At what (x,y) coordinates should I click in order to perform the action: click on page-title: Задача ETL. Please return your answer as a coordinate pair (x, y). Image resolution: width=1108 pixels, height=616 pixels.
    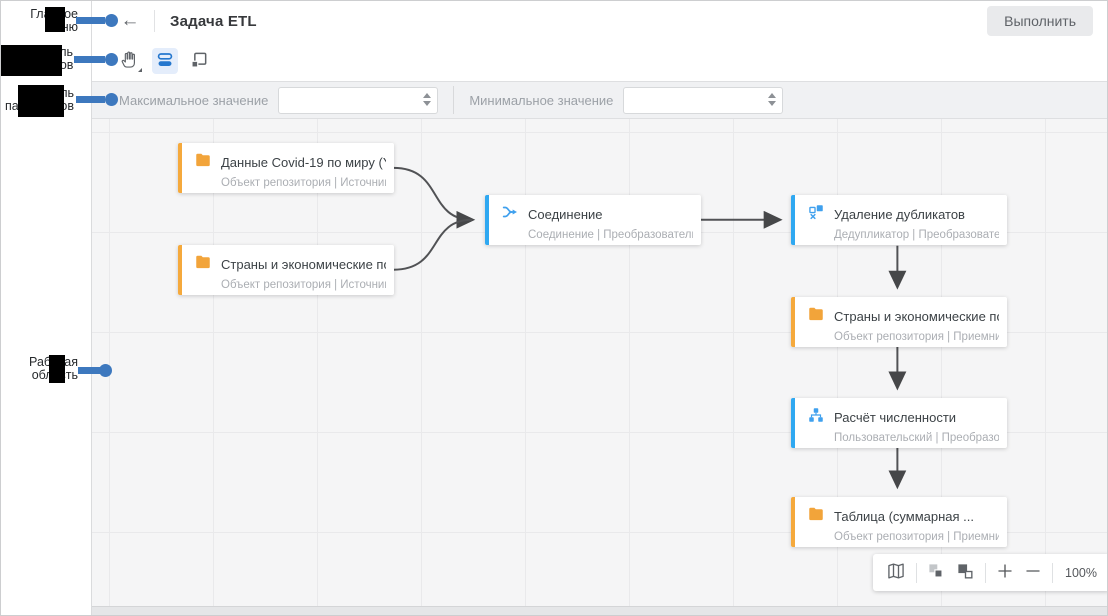
    Looking at the image, I should click on (213, 21).